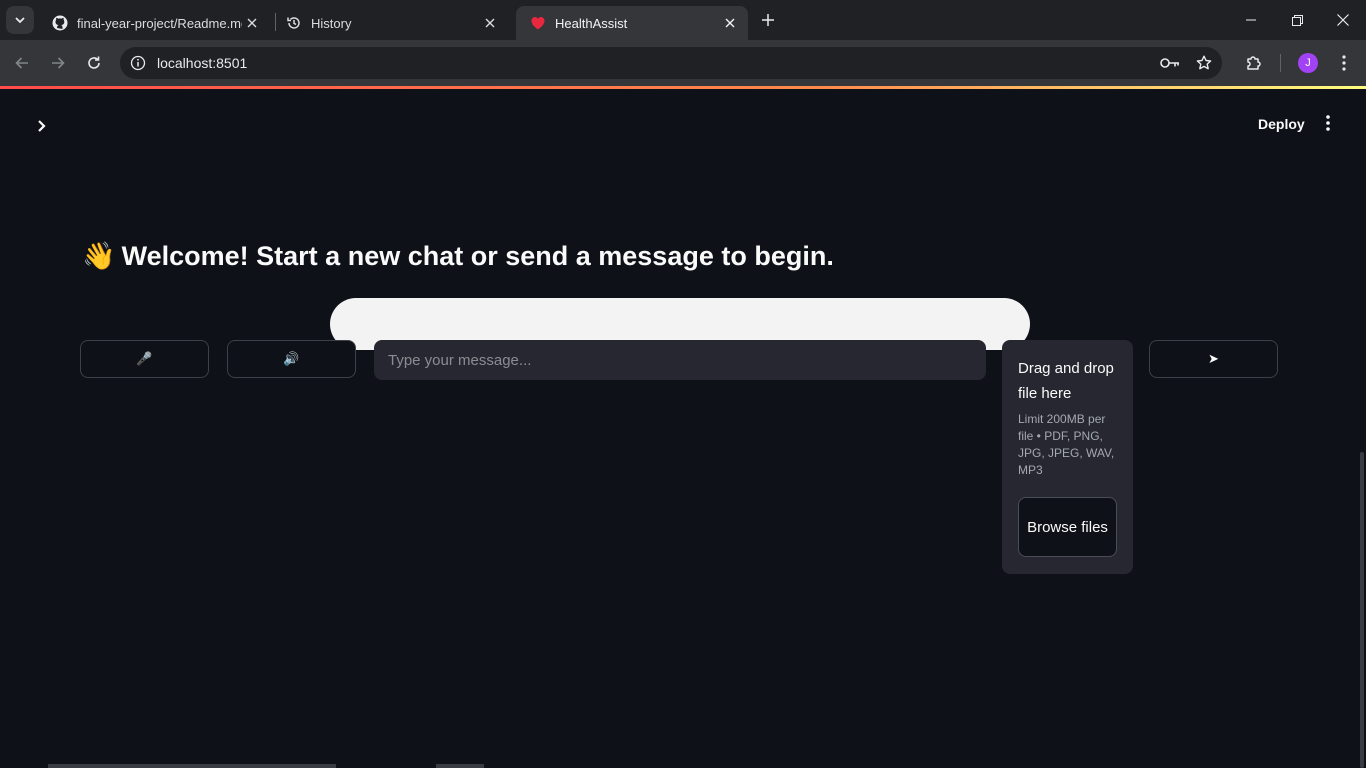 The height and width of the screenshot is (768, 1366). I want to click on speaker-icon: 🔊, so click(291, 358).